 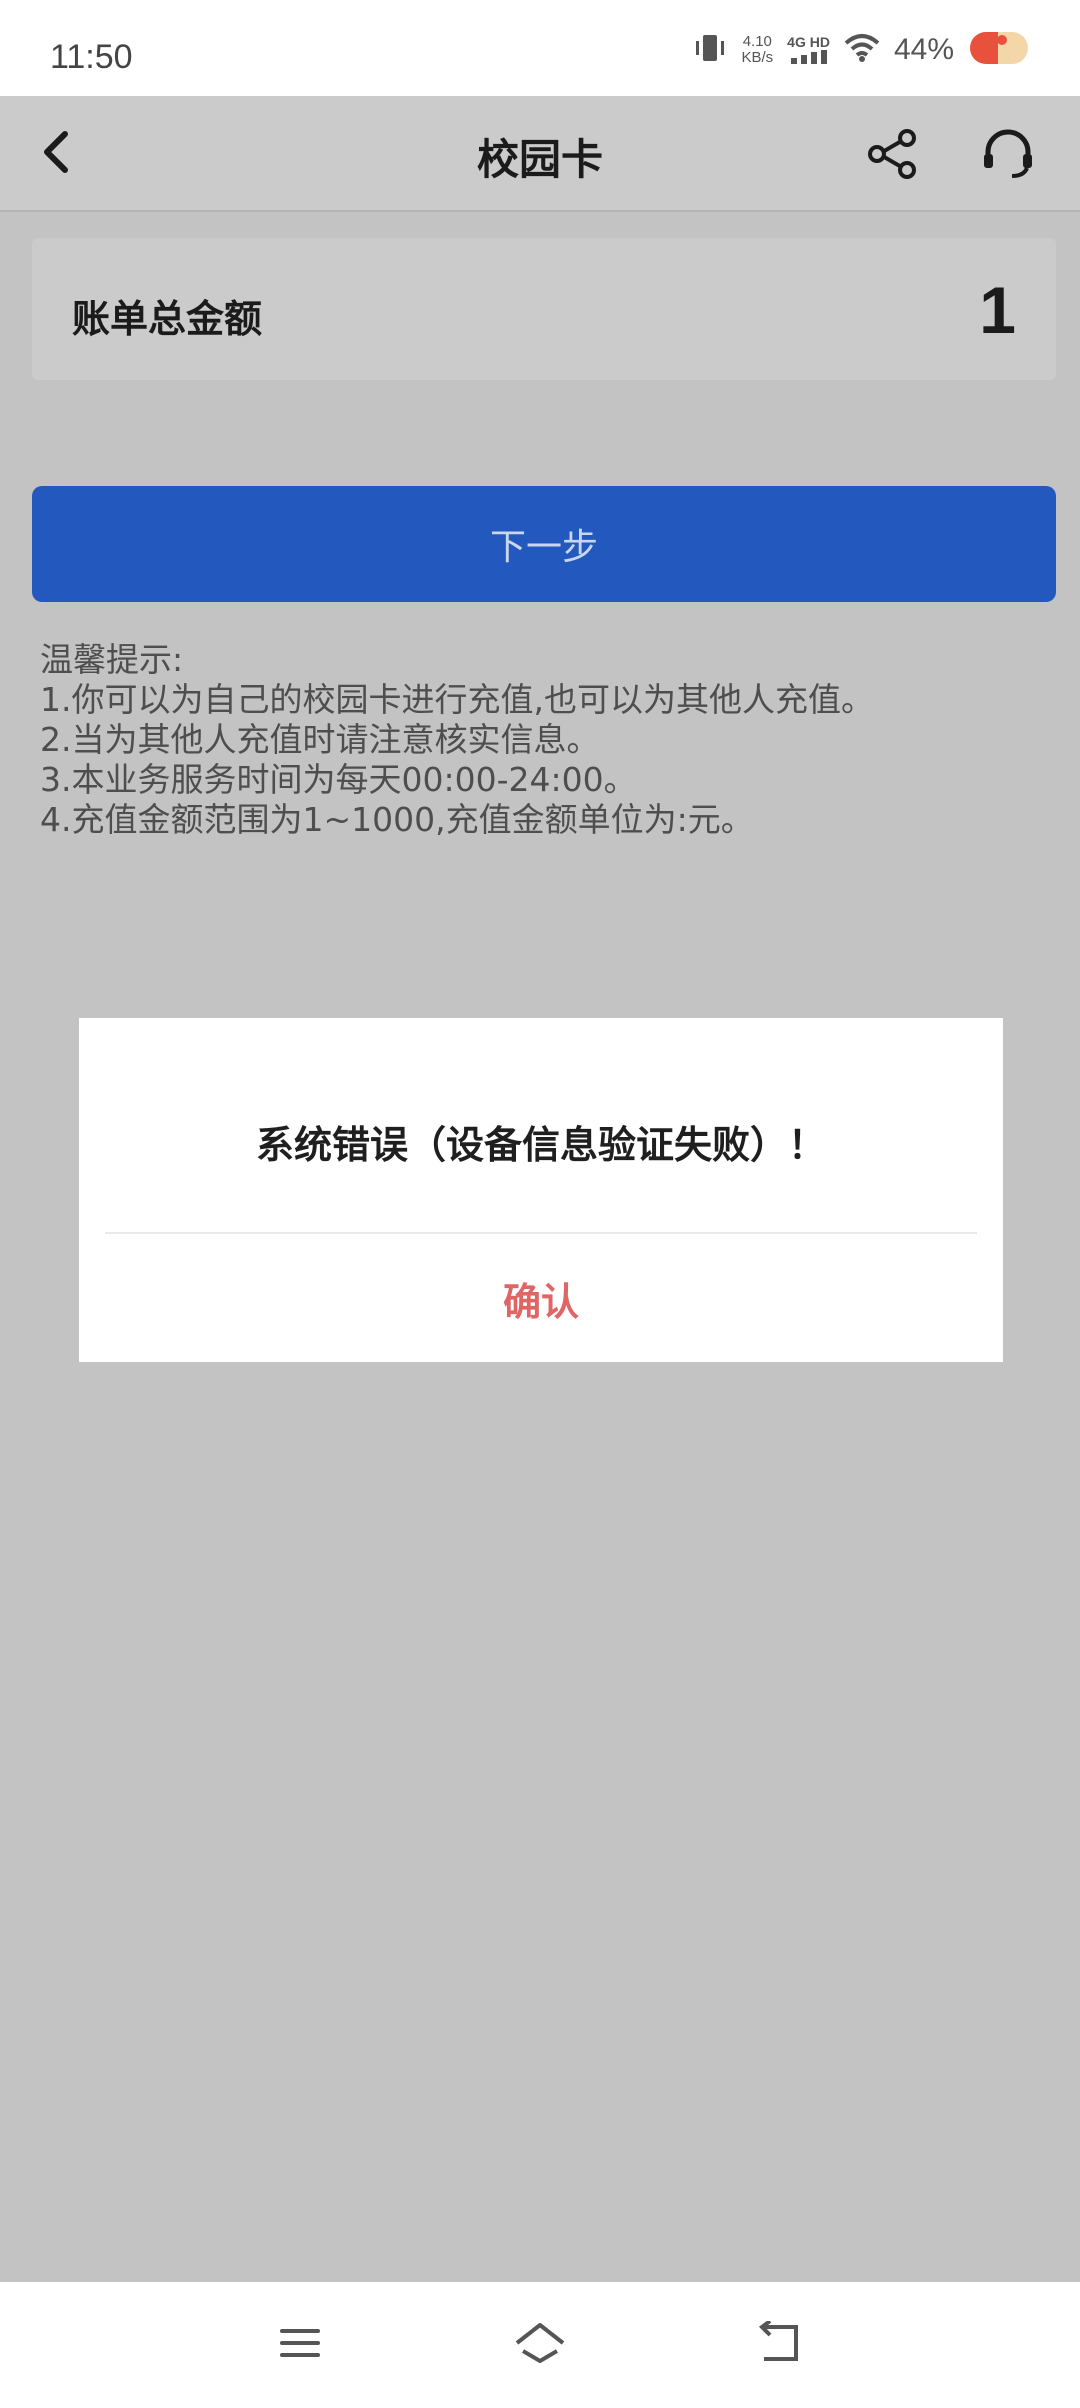 I want to click on next-step-button: 下一步, so click(x=544, y=544).